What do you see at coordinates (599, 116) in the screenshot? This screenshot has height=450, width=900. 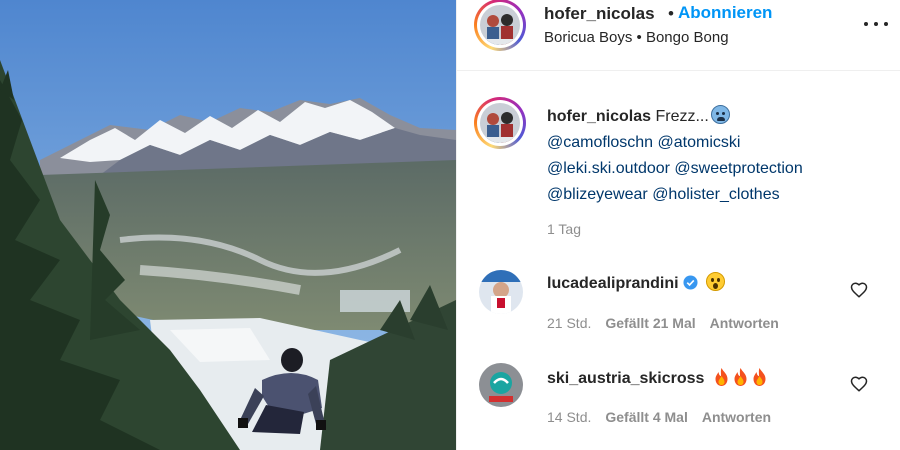 I see `caption-username: hofer_nicolas` at bounding box center [599, 116].